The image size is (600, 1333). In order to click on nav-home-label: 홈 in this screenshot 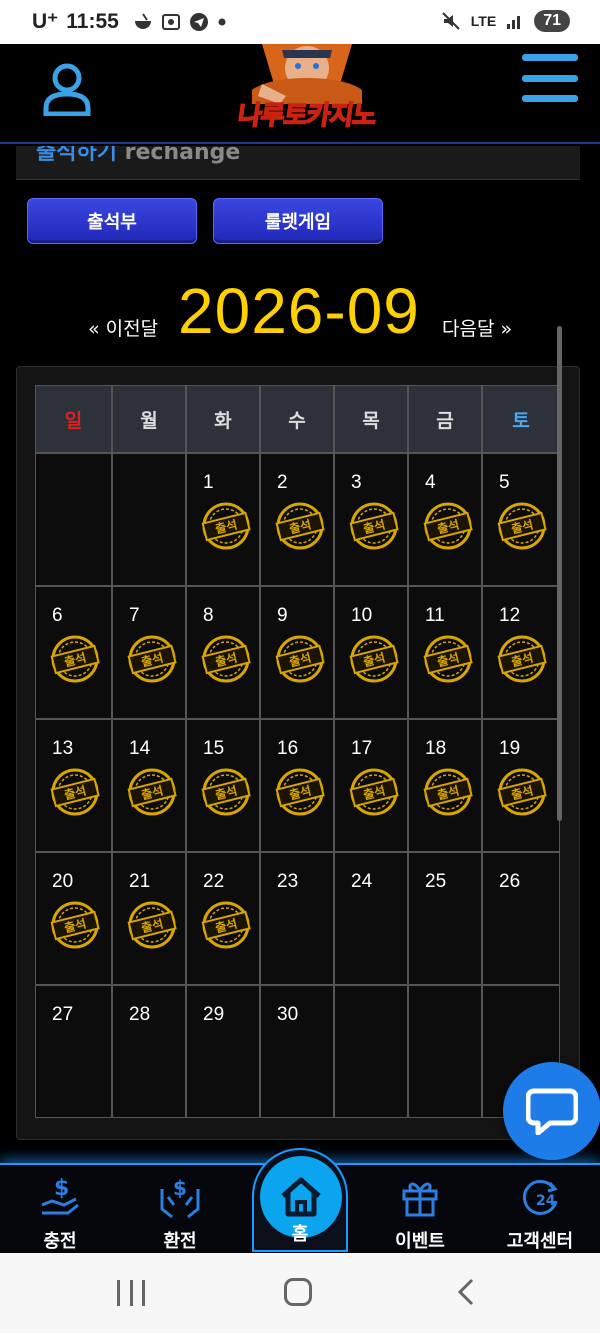, I will do `click(300, 1234)`.